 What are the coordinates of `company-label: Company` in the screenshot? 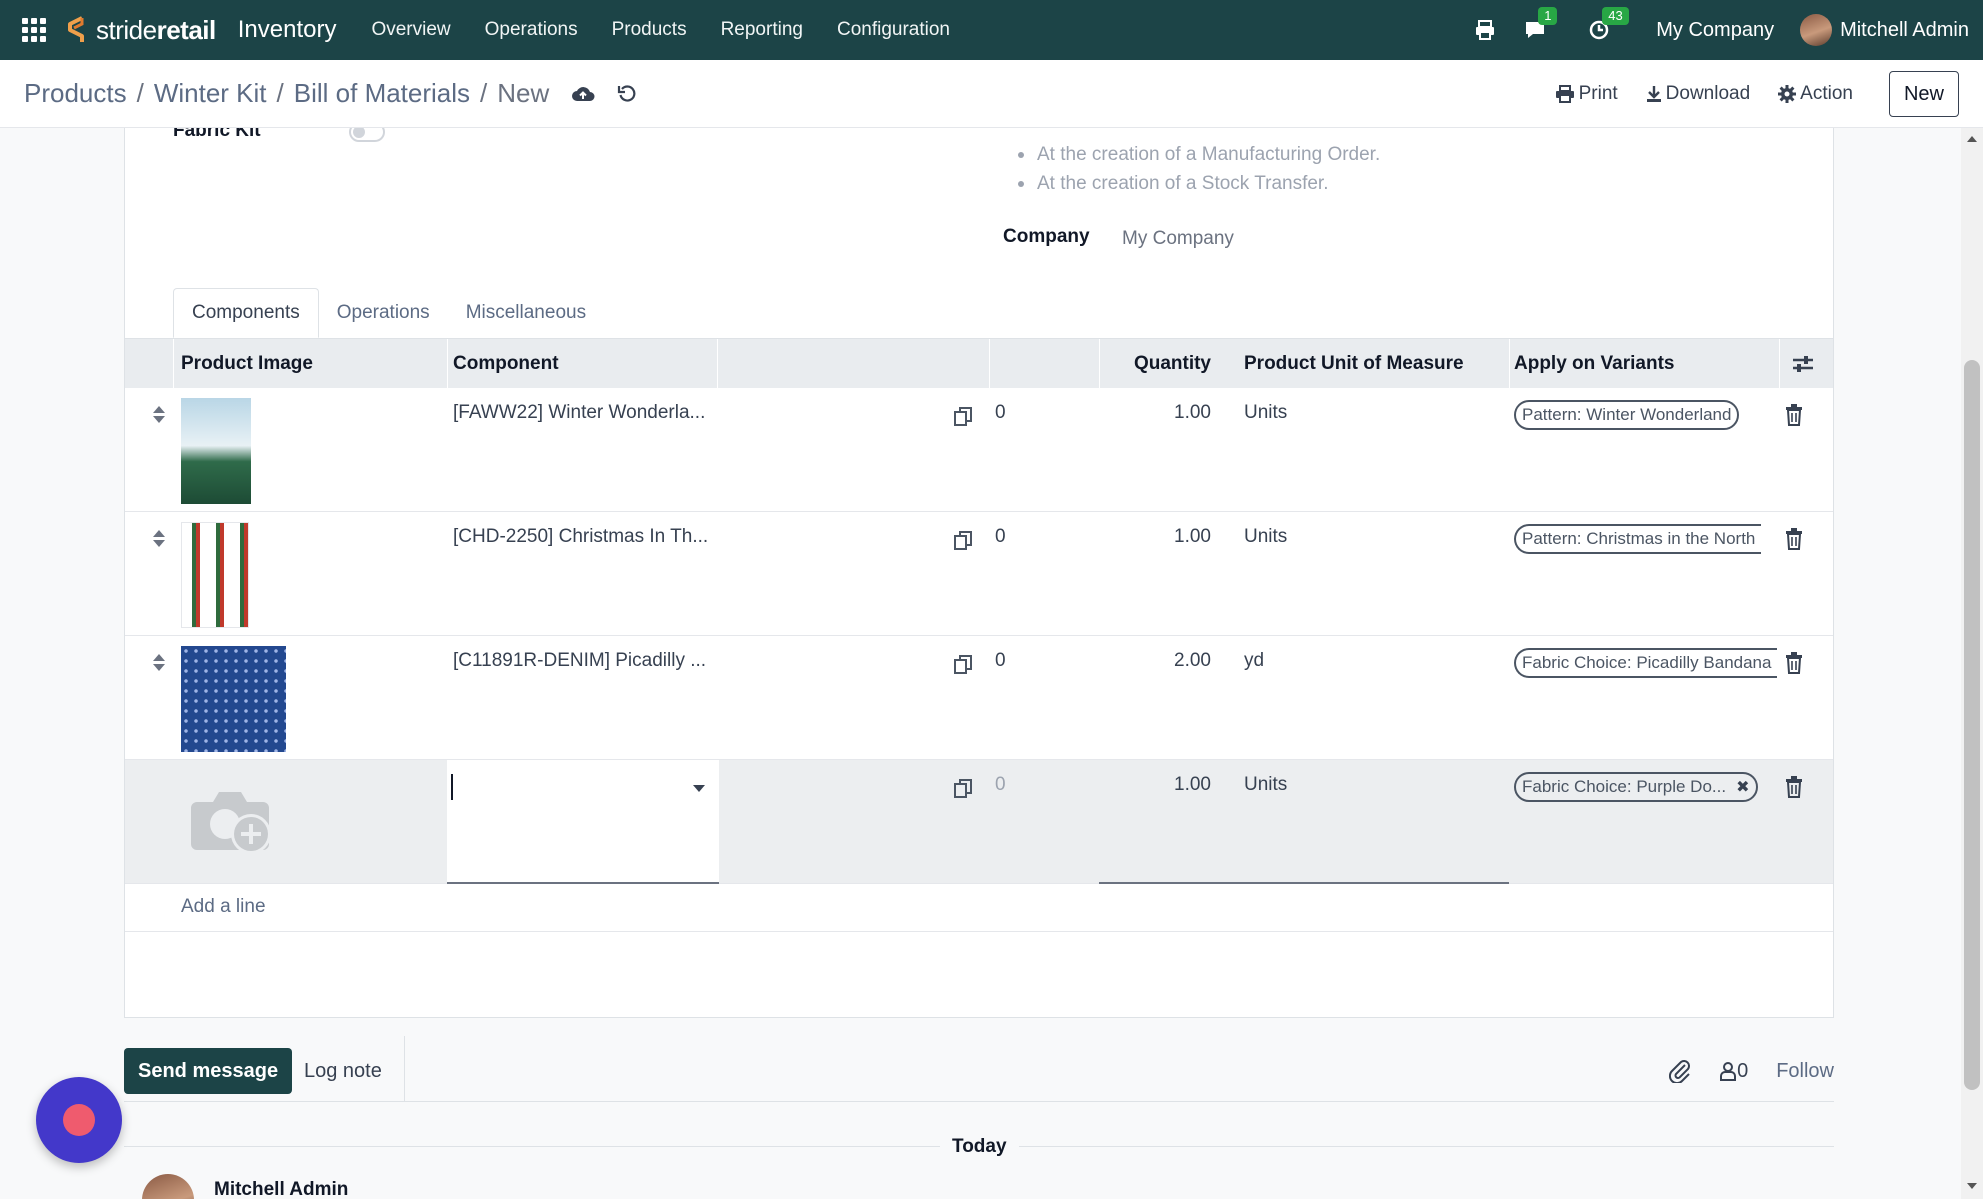 It's located at (1046, 236).